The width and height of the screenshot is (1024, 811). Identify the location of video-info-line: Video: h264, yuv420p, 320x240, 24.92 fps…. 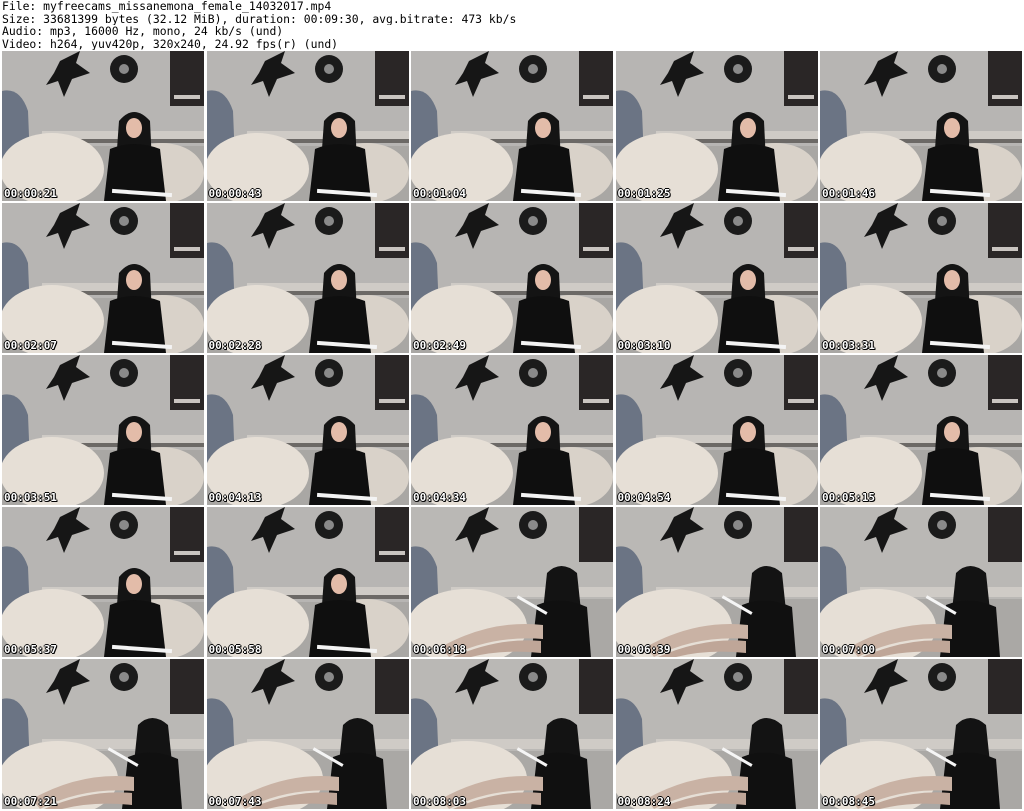
(170, 43).